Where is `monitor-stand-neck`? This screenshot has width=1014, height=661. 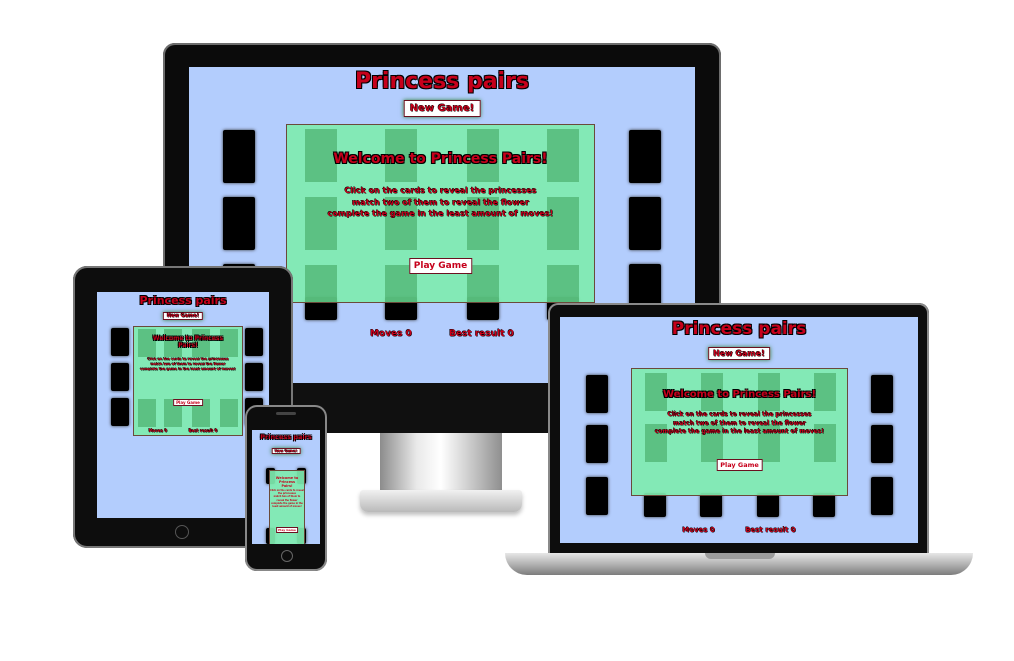
monitor-stand-neck is located at coordinates (441, 463).